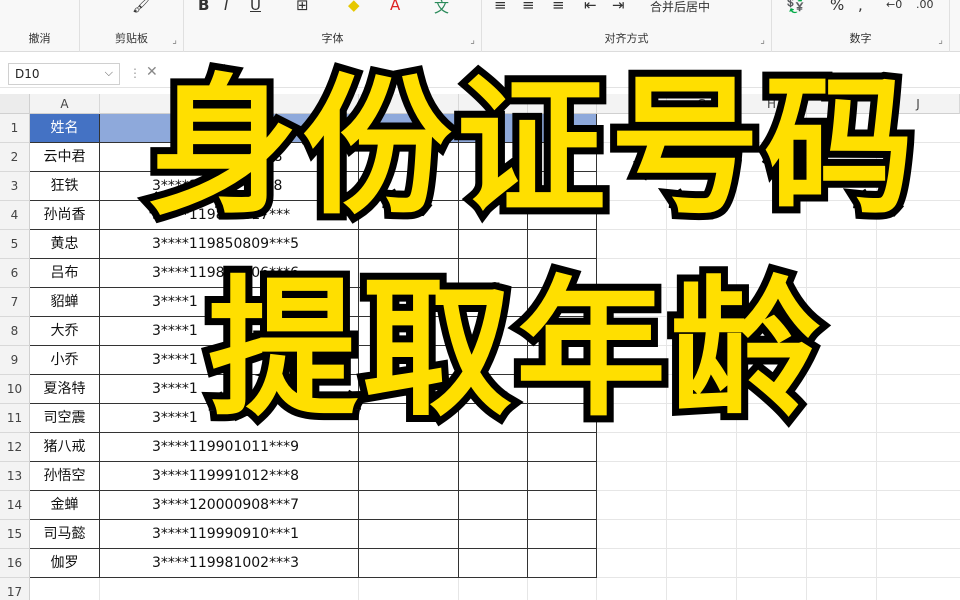  I want to click on undo-group-label: 撤消, so click(39, 38).